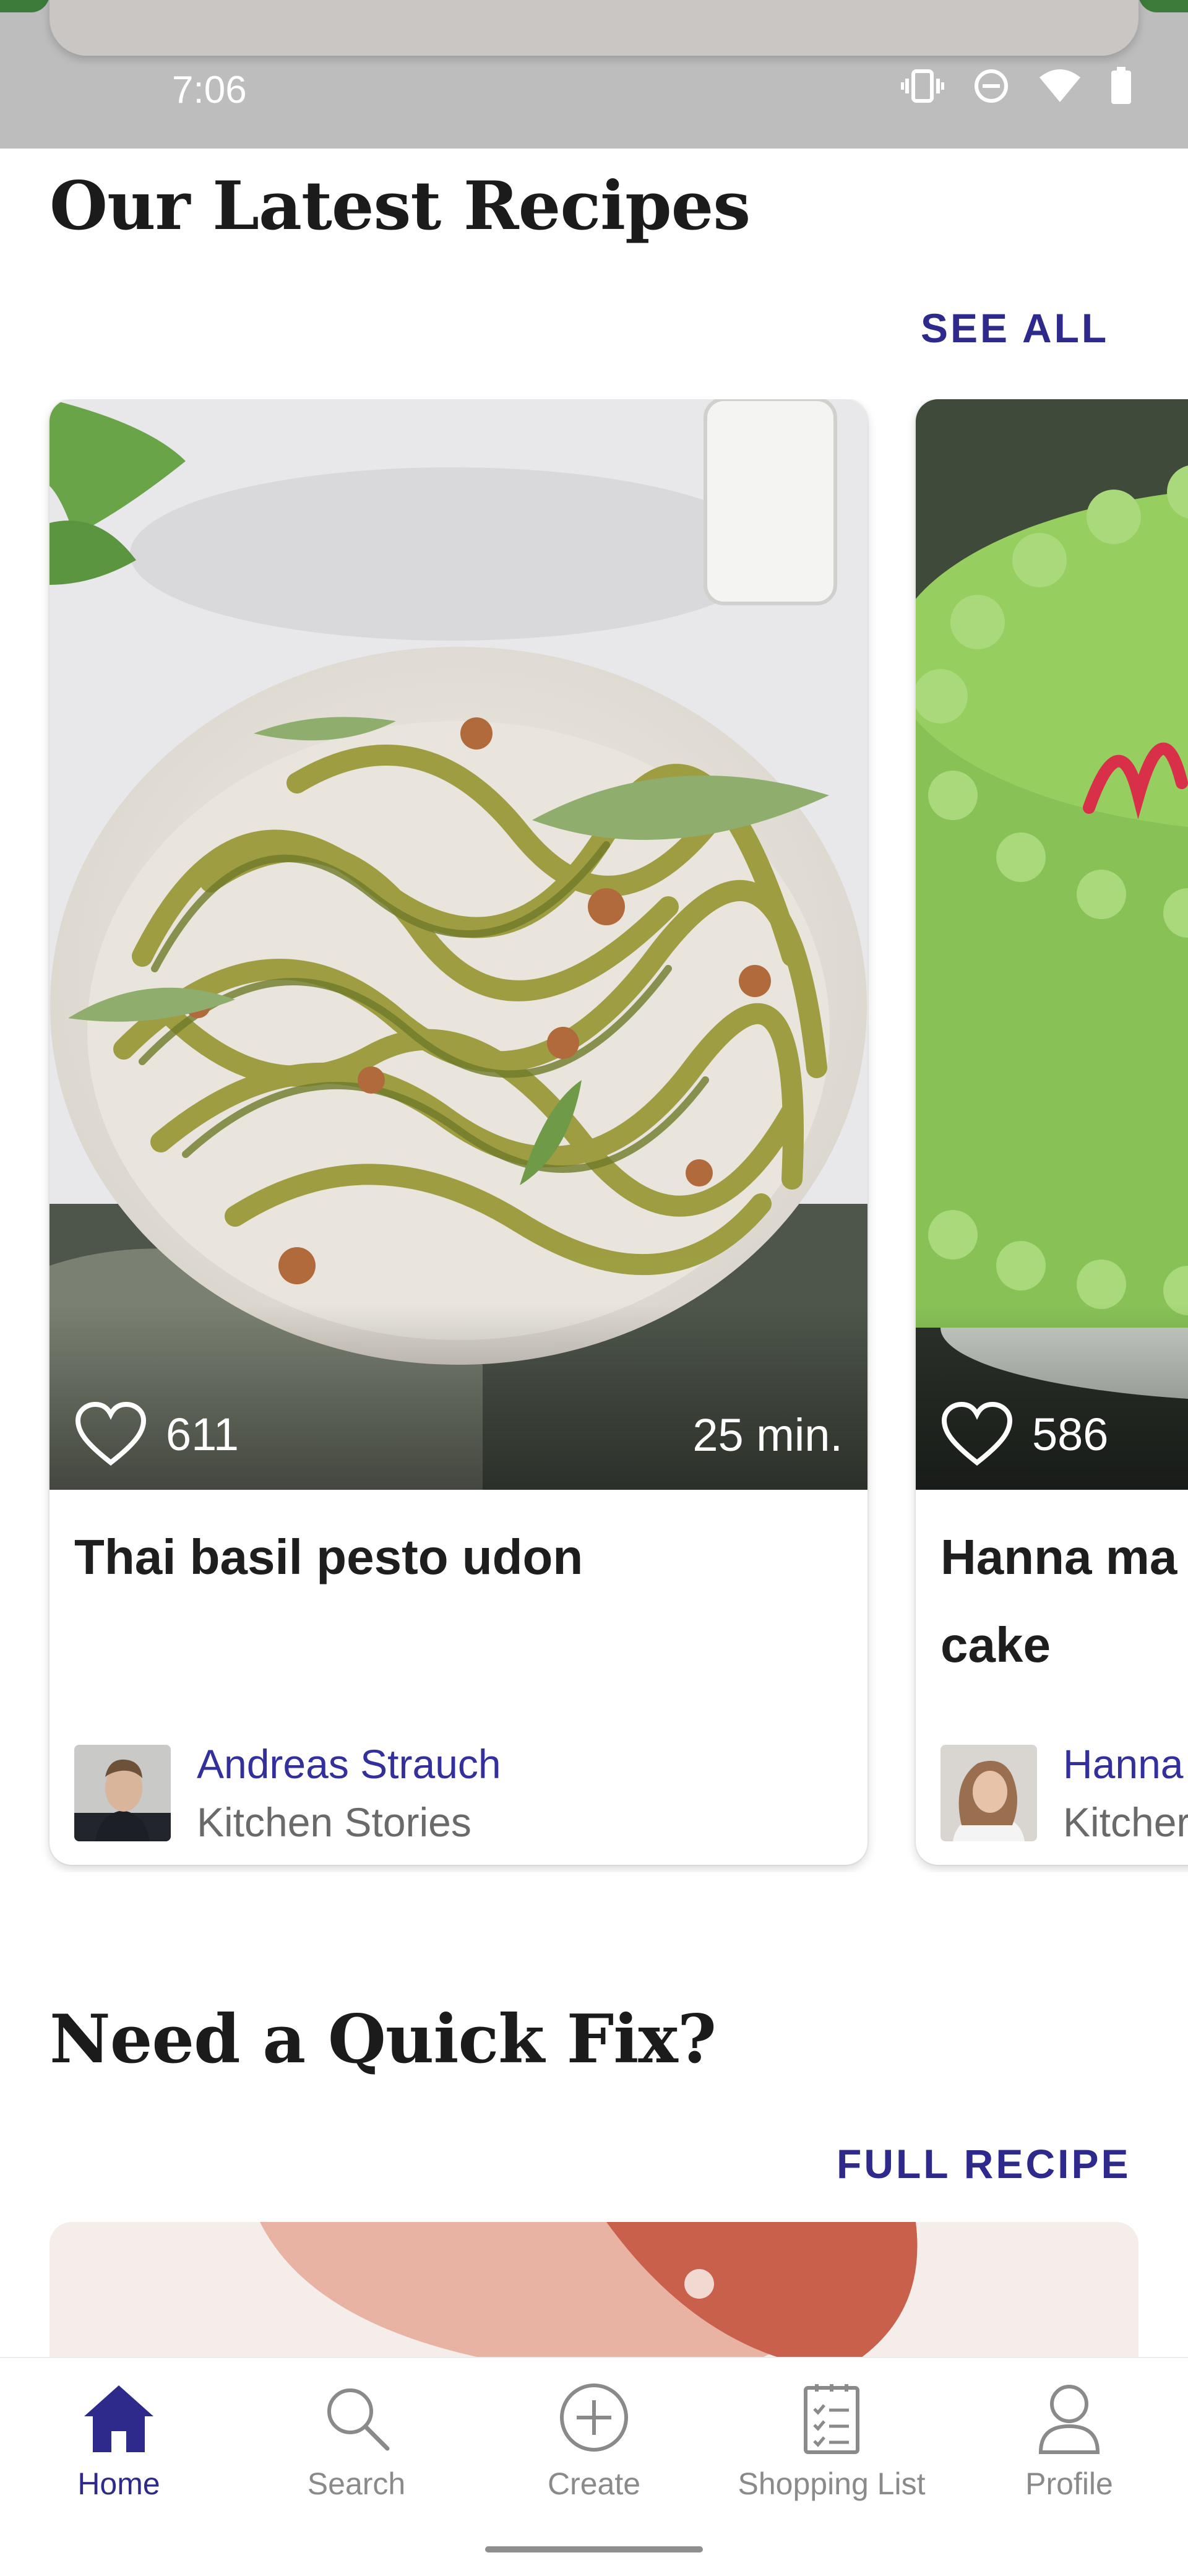  I want to click on home-indicator, so click(594, 2549).